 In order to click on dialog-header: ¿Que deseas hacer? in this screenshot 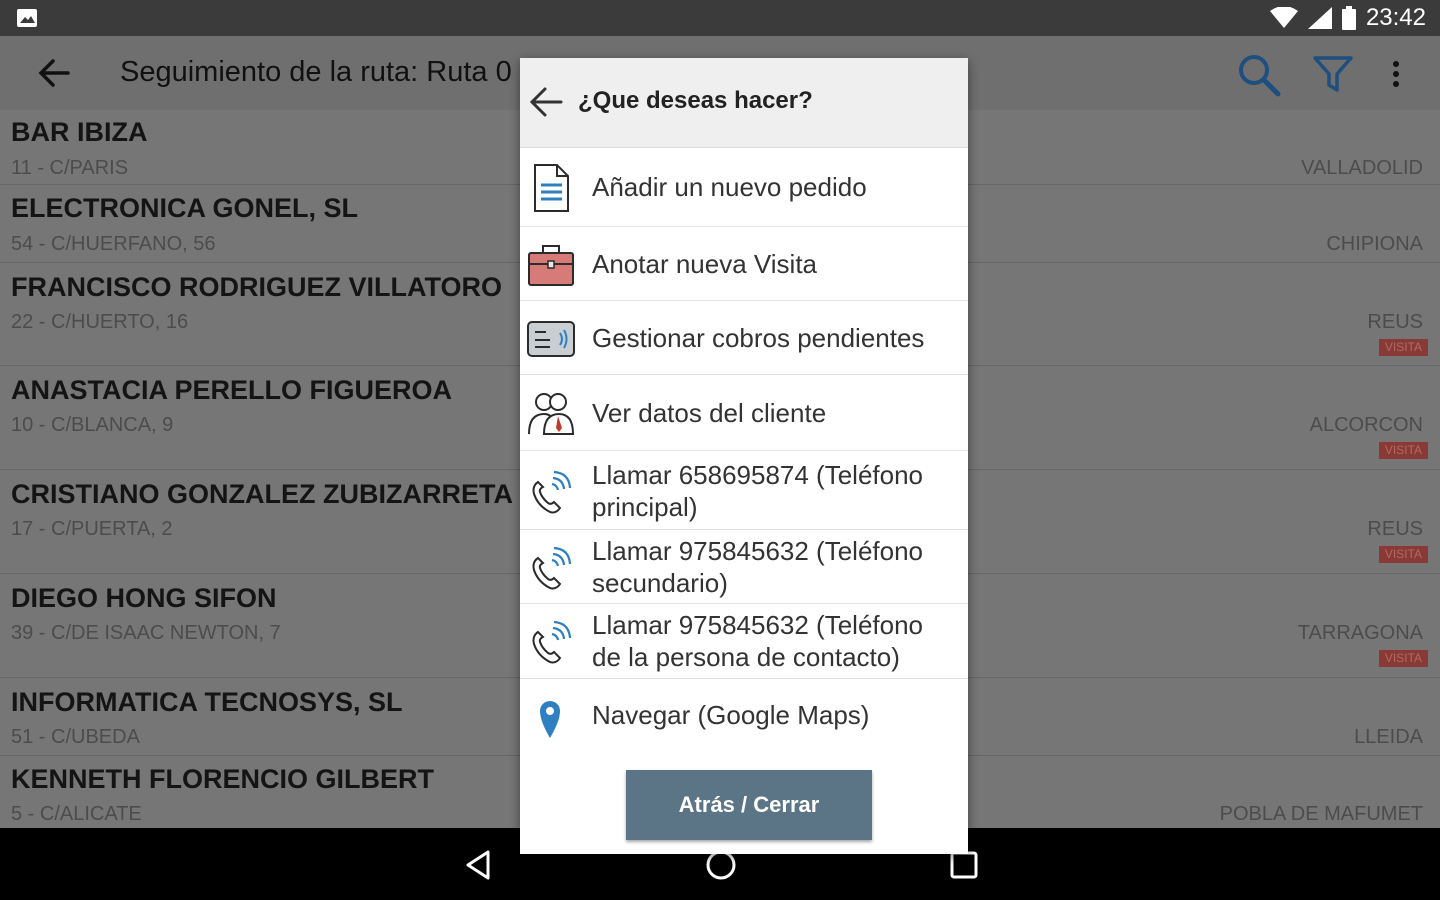, I will do `click(744, 103)`.